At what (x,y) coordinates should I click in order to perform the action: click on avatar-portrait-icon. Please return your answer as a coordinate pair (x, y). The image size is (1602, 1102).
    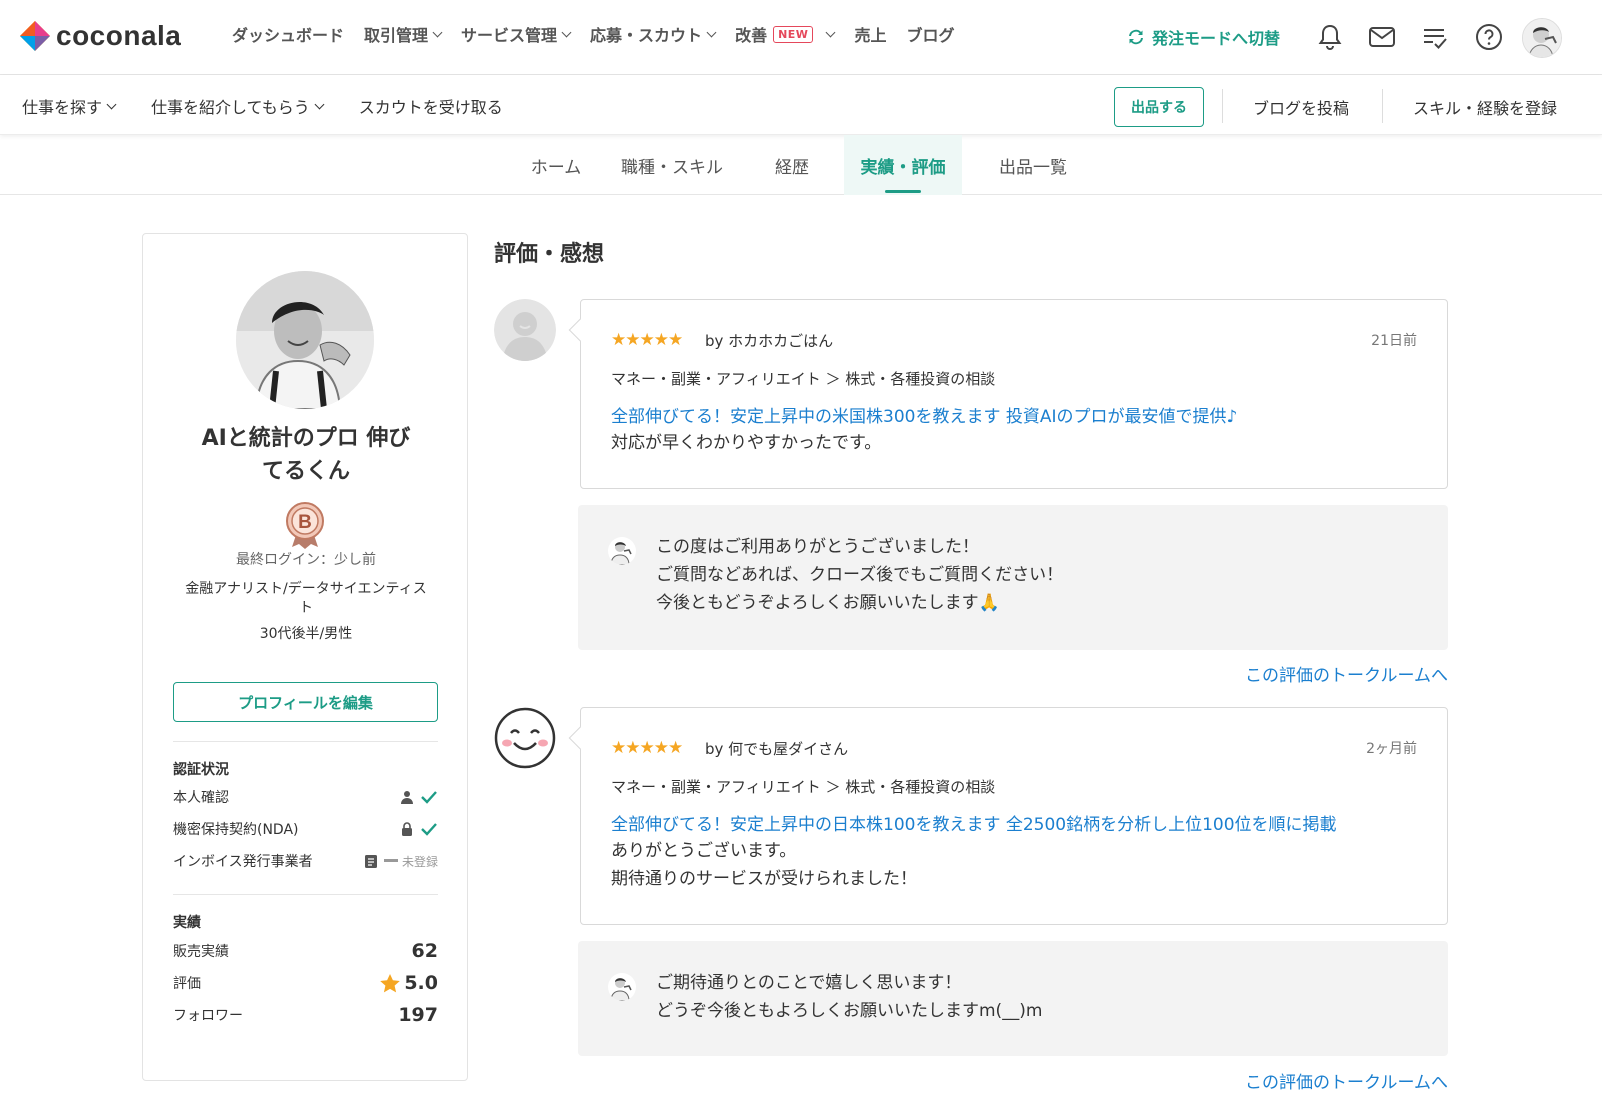
    Looking at the image, I should click on (621, 989).